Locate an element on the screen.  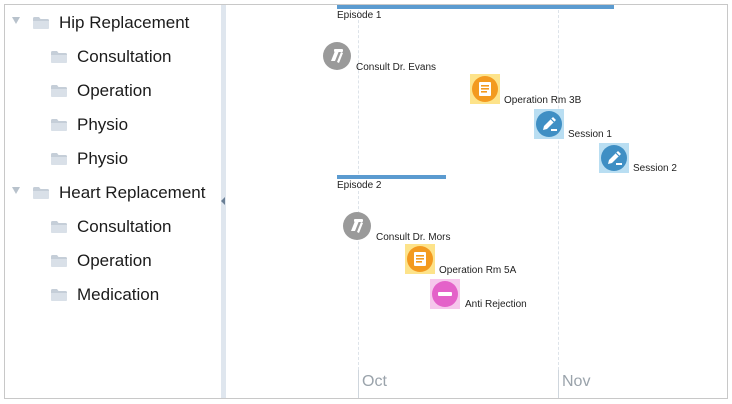
event-label: Anti Rejection is located at coordinates (496, 304).